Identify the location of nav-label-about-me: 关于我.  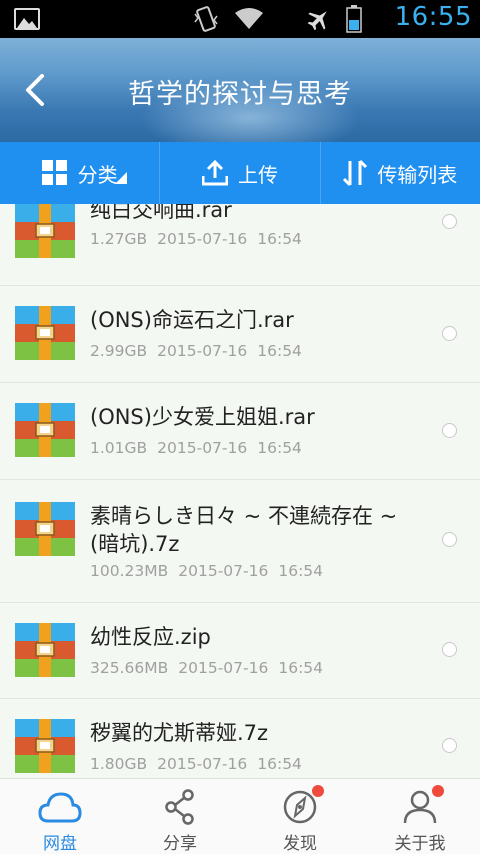
(420, 844).